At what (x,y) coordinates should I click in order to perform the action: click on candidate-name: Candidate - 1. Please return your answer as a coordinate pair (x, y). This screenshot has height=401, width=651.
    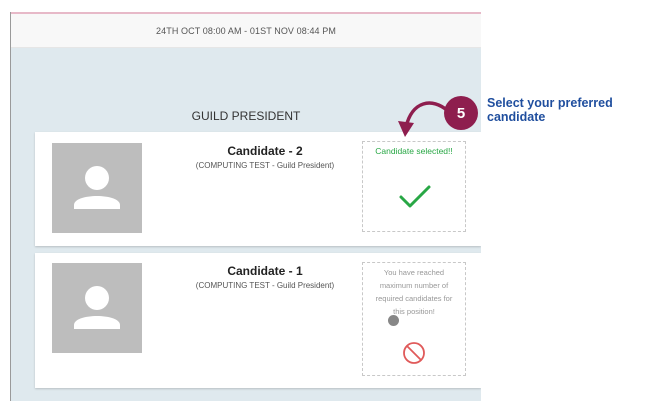
    Looking at the image, I should click on (265, 271).